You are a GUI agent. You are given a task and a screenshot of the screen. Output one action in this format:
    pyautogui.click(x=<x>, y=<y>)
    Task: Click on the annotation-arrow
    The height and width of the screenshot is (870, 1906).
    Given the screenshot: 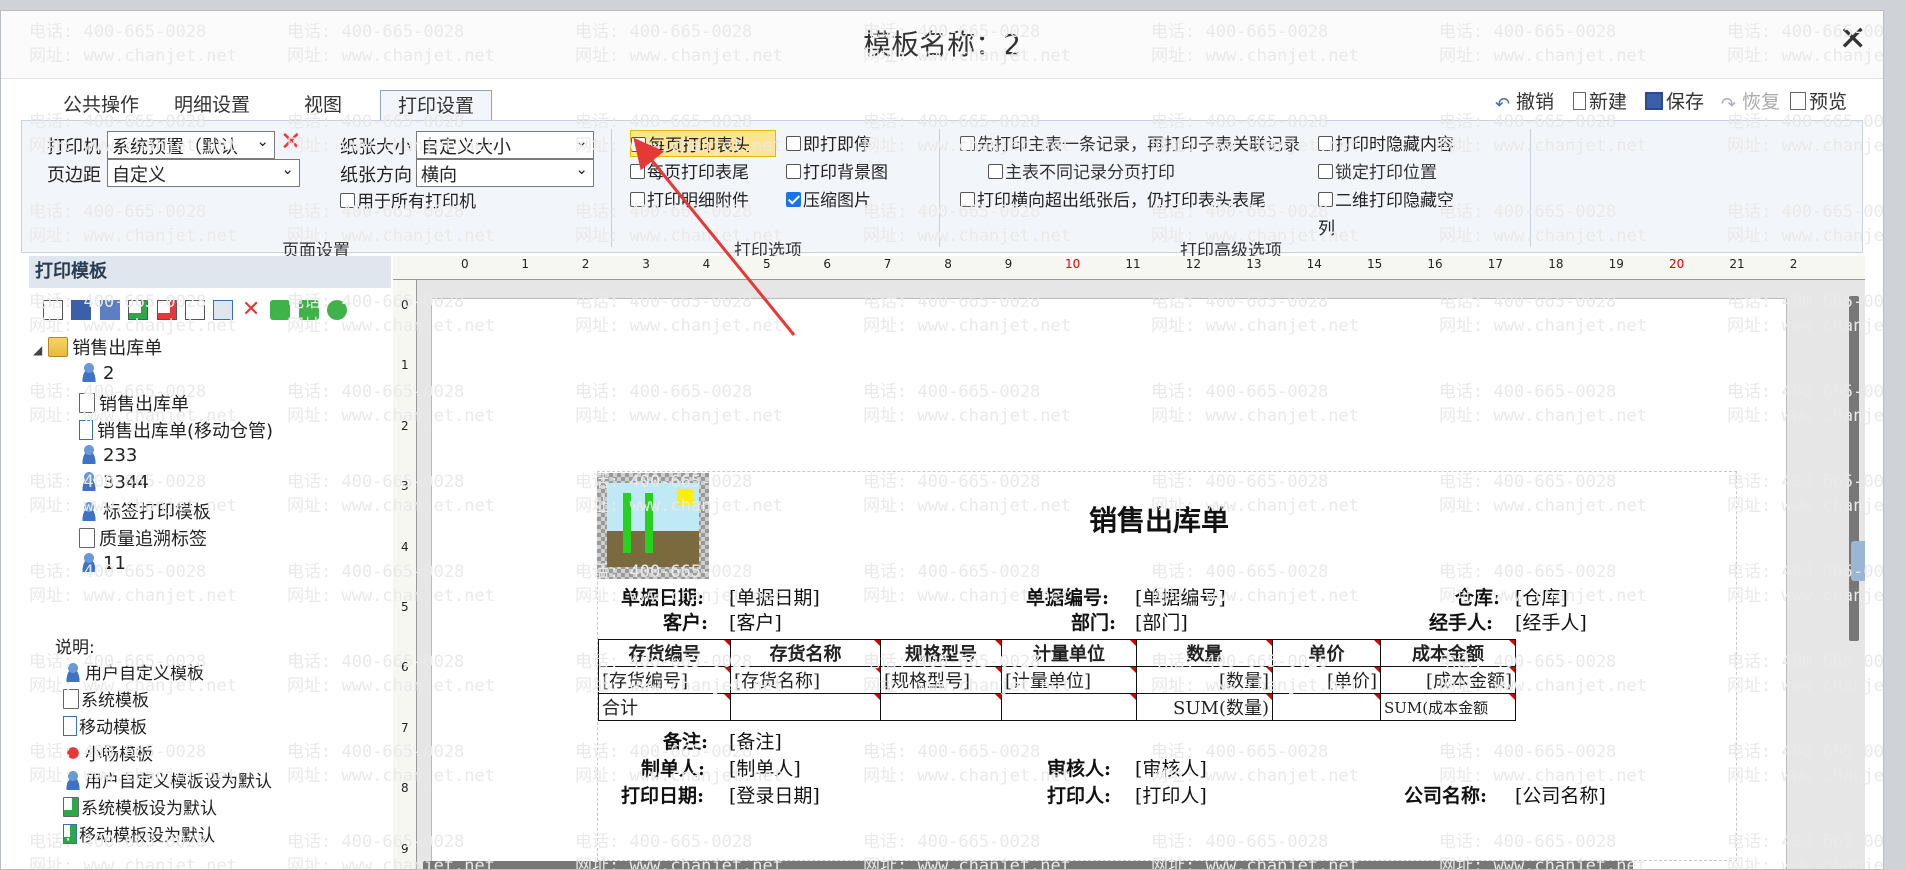 What is the action you would take?
    pyautogui.click(x=714, y=236)
    